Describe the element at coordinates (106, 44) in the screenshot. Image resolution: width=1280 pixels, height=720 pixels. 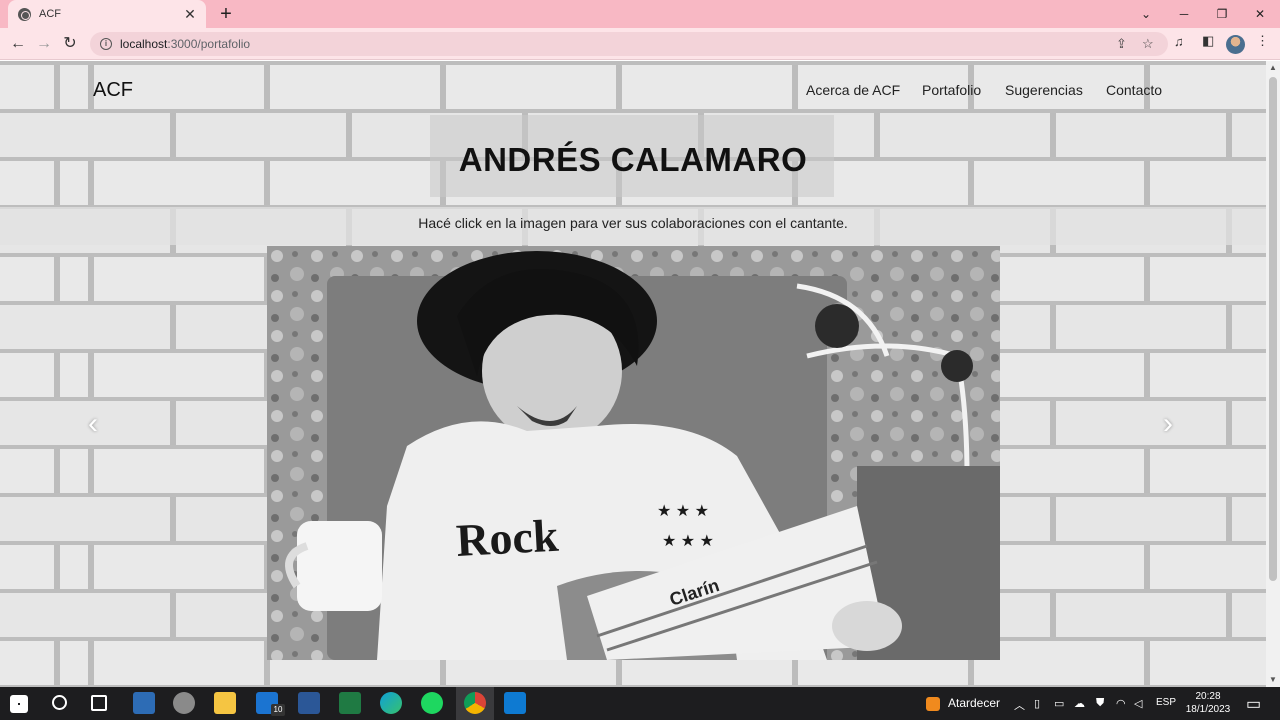
I see `site-info-icon: i` at that location.